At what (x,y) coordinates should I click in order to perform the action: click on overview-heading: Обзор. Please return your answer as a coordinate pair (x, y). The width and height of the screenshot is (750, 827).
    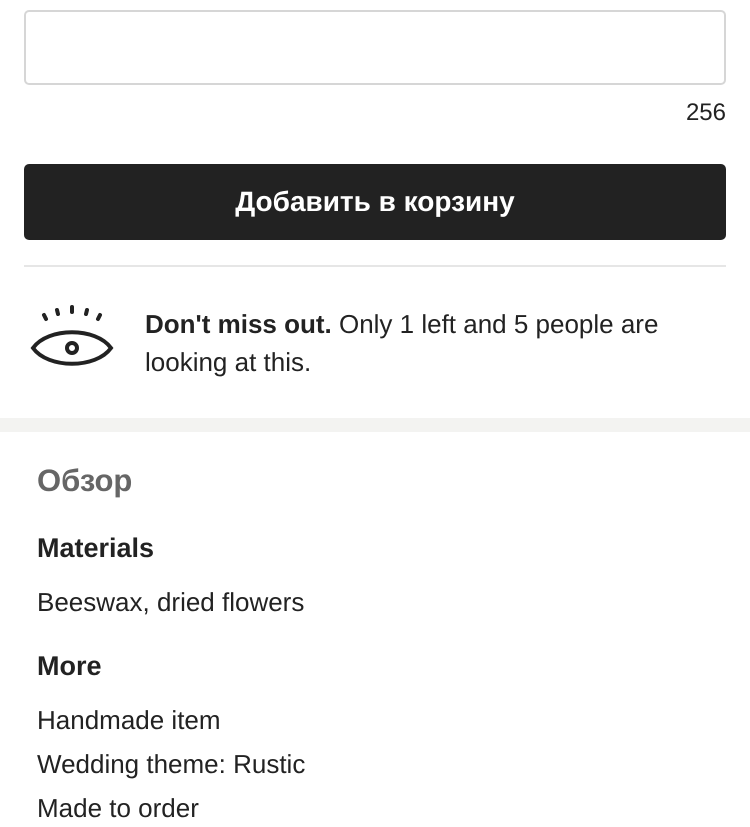
    Looking at the image, I should click on (84, 481).